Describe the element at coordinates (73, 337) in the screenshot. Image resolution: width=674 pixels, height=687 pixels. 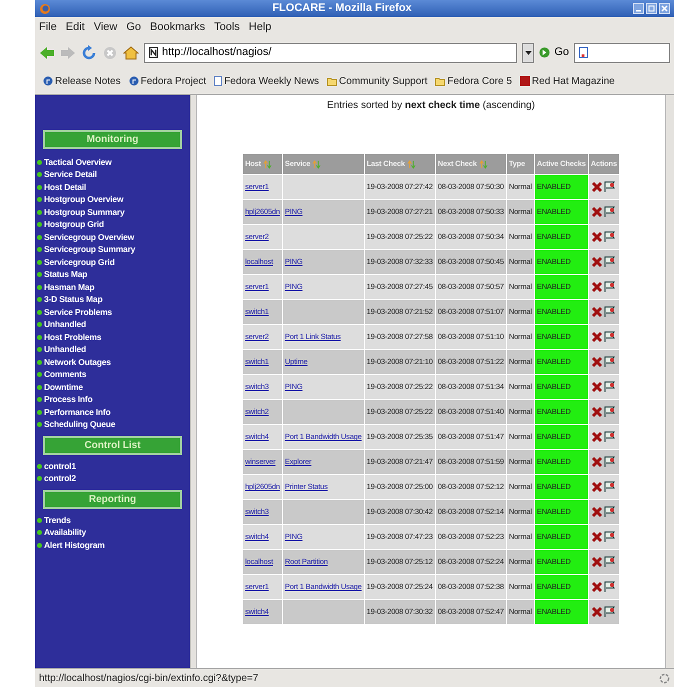
I see `sidebar-link: Host Problems` at that location.